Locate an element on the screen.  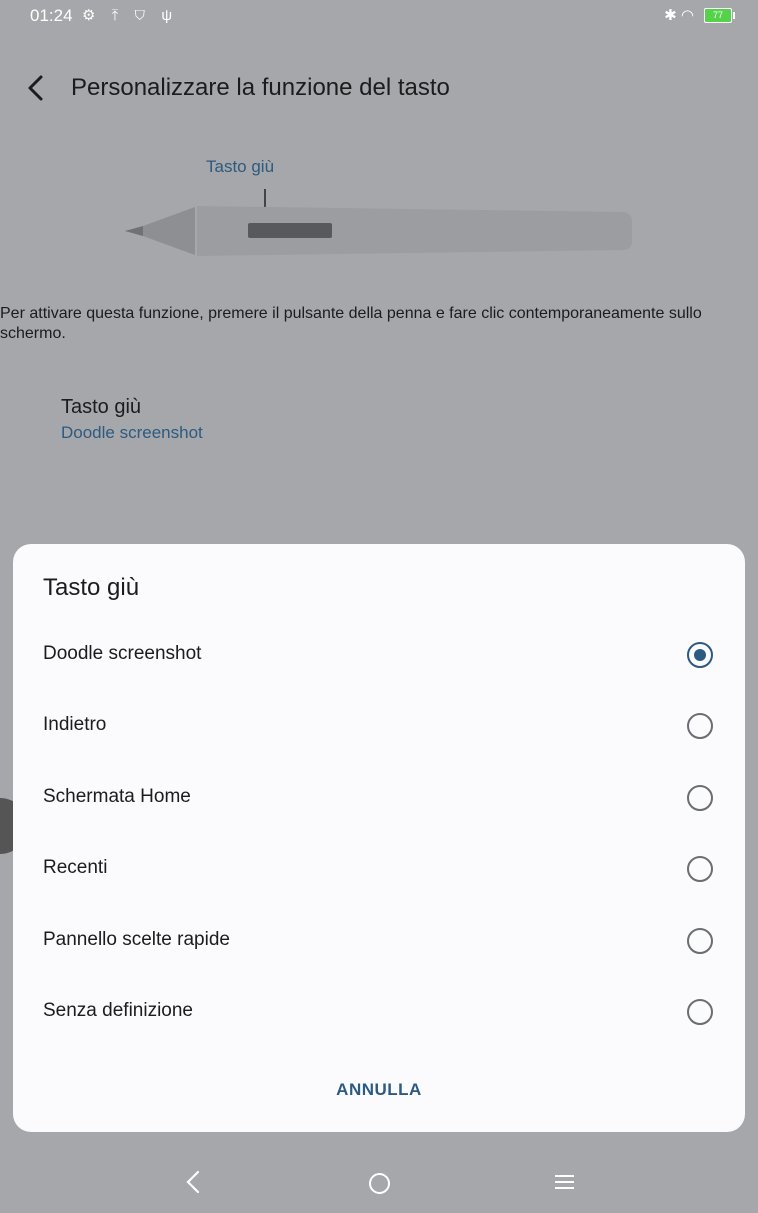
nav-back-icon is located at coordinates (194, 1182).